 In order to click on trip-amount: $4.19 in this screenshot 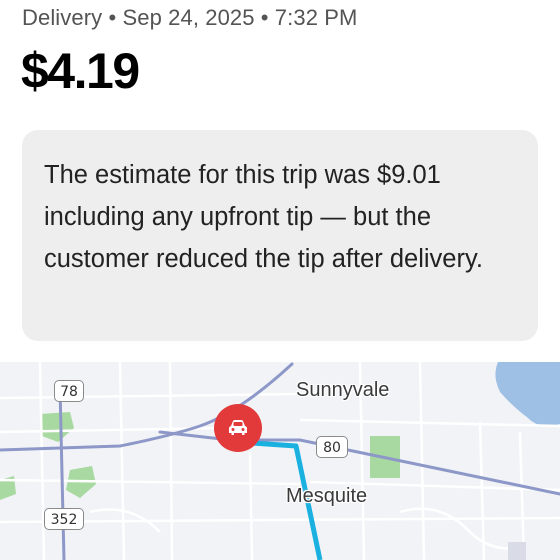, I will do `click(80, 71)`.